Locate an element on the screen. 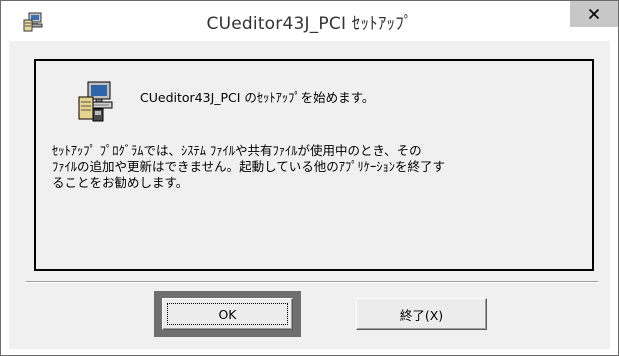 This screenshot has width=619, height=356. setup-headline: CUeditor43J_PCI のｾｯﾄｱｯﾌﾟを始めます。 is located at coordinates (257, 97).